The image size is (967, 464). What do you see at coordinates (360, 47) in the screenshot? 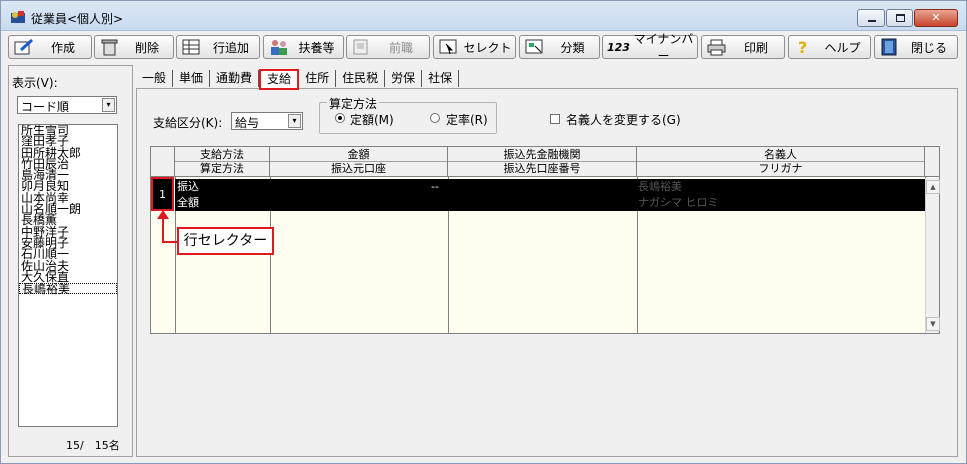
I see `previous-job-icon` at bounding box center [360, 47].